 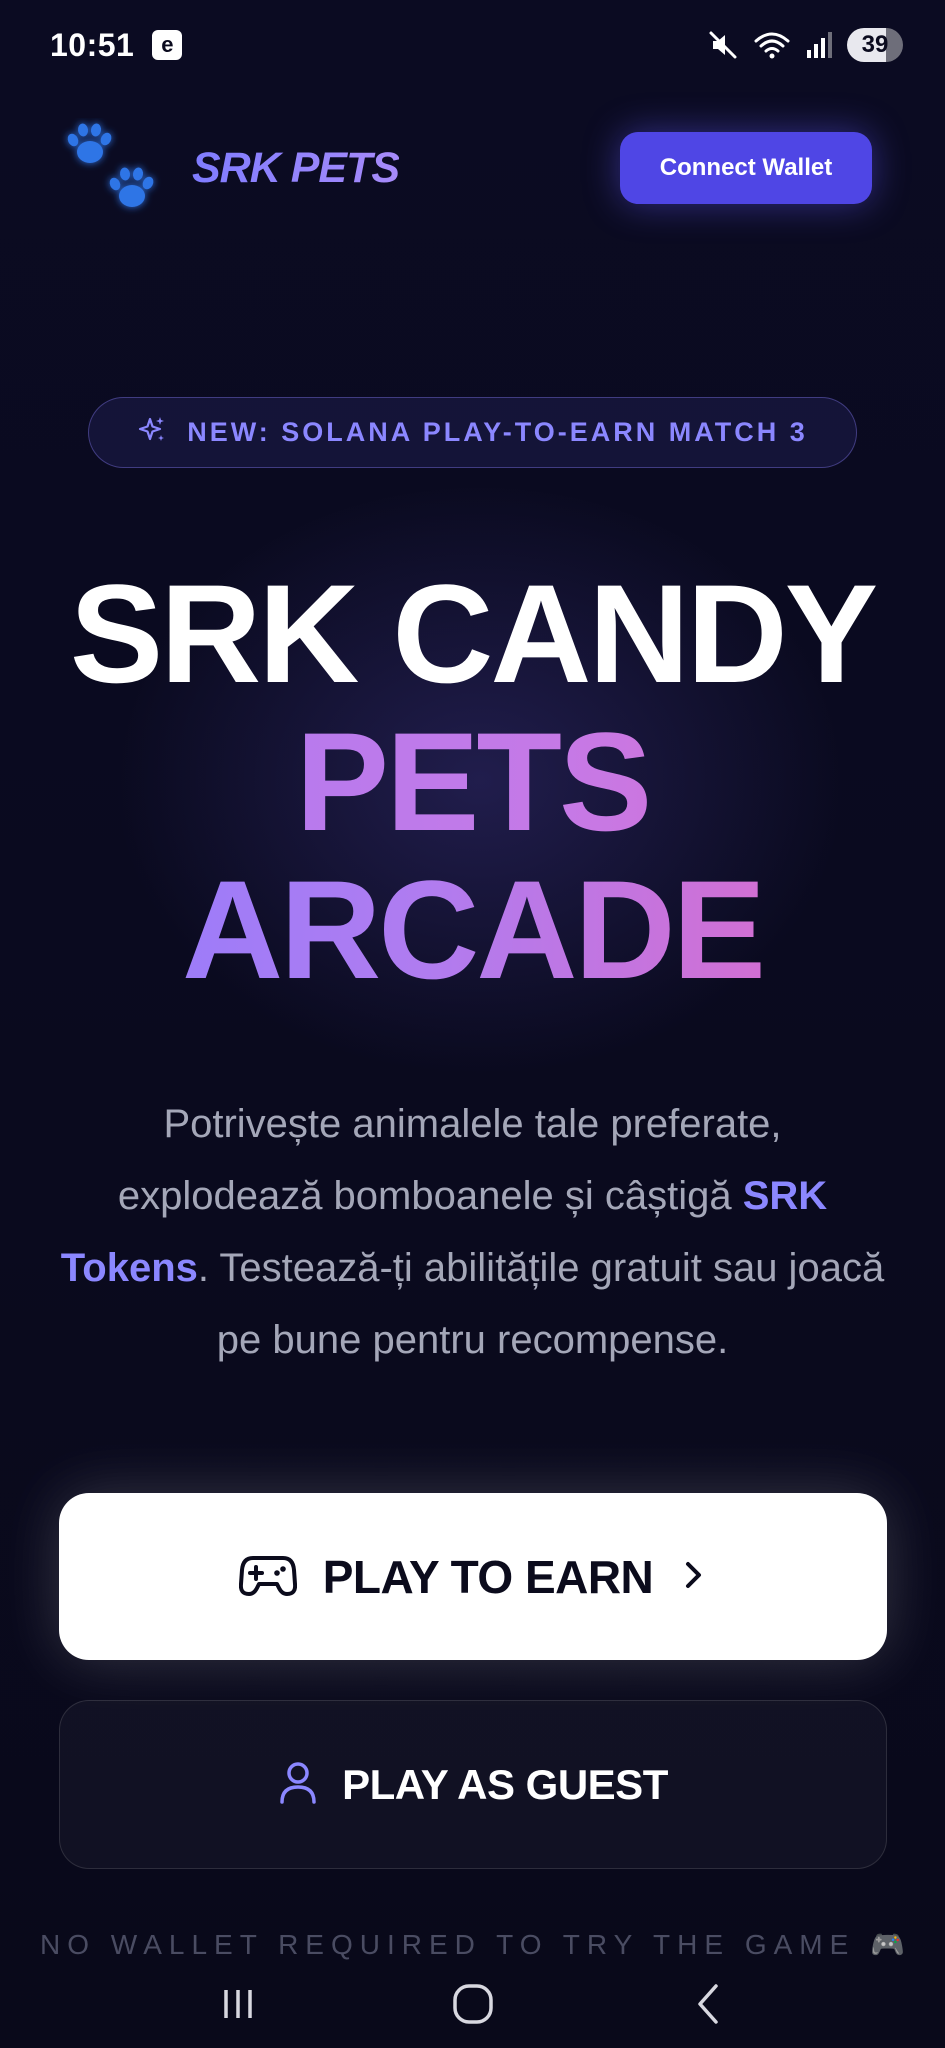 What do you see at coordinates (497, 432) in the screenshot?
I see `announcement-text: NEW: SOLANA PLAY-TO-EARN MATCH 3` at bounding box center [497, 432].